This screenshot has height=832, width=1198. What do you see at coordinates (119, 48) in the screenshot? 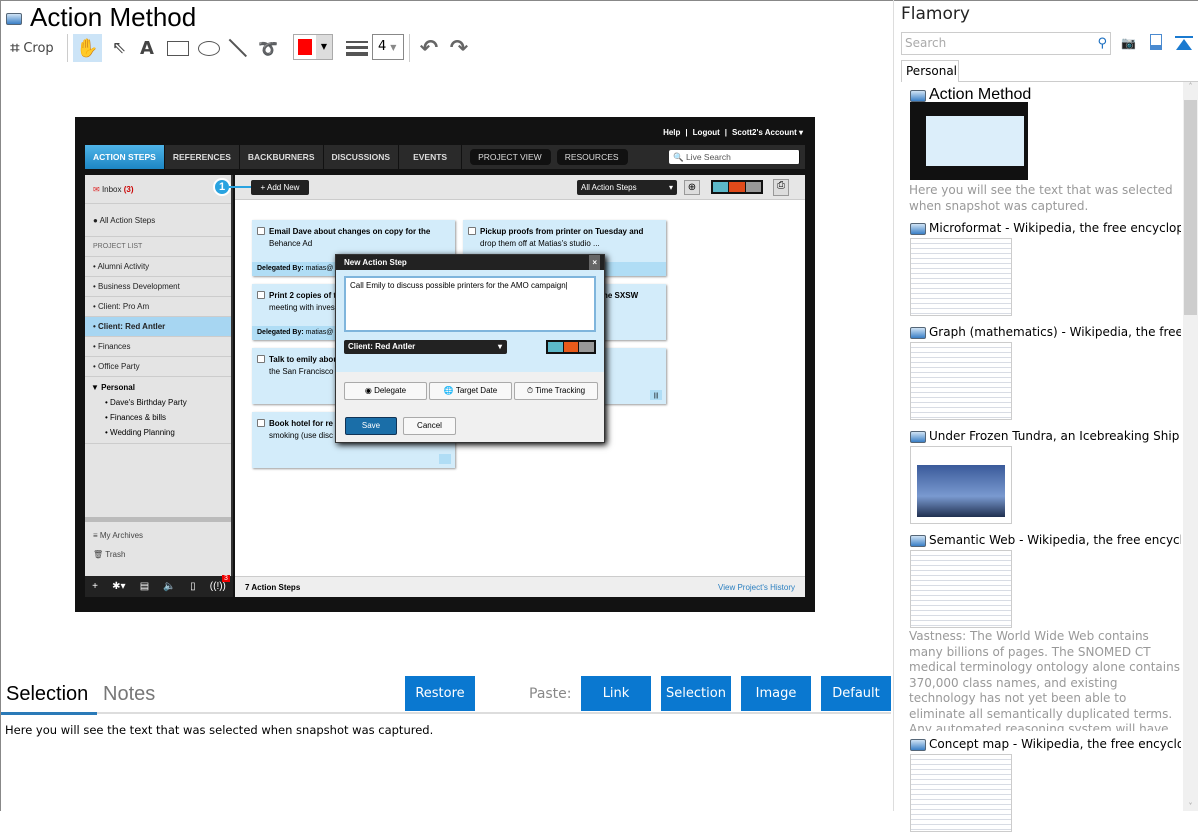
I see `select-tool: ⇖` at bounding box center [119, 48].